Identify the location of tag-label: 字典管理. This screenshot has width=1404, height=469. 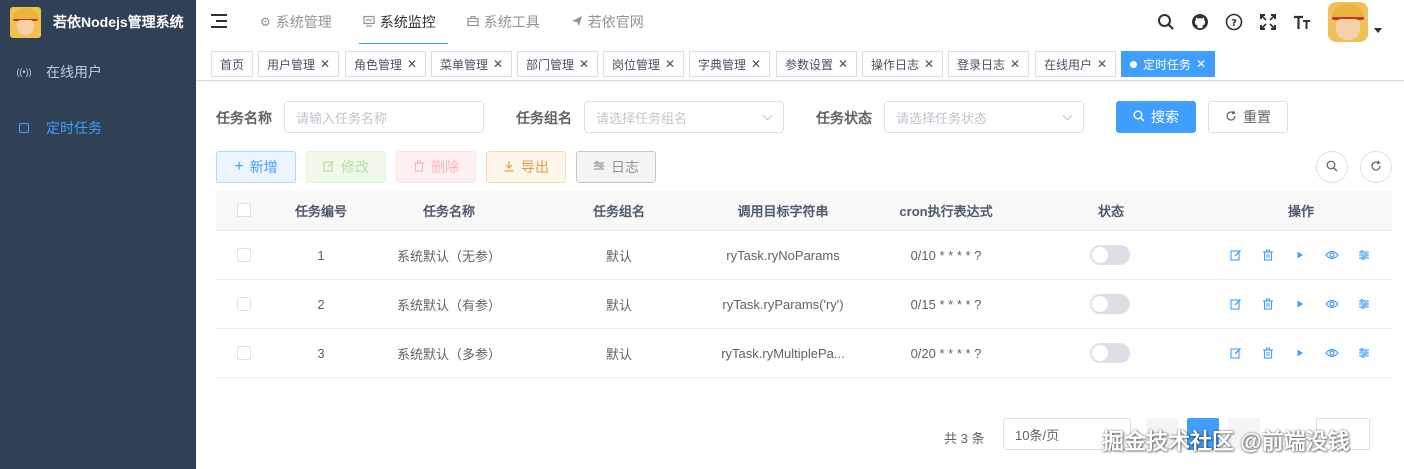
(722, 64).